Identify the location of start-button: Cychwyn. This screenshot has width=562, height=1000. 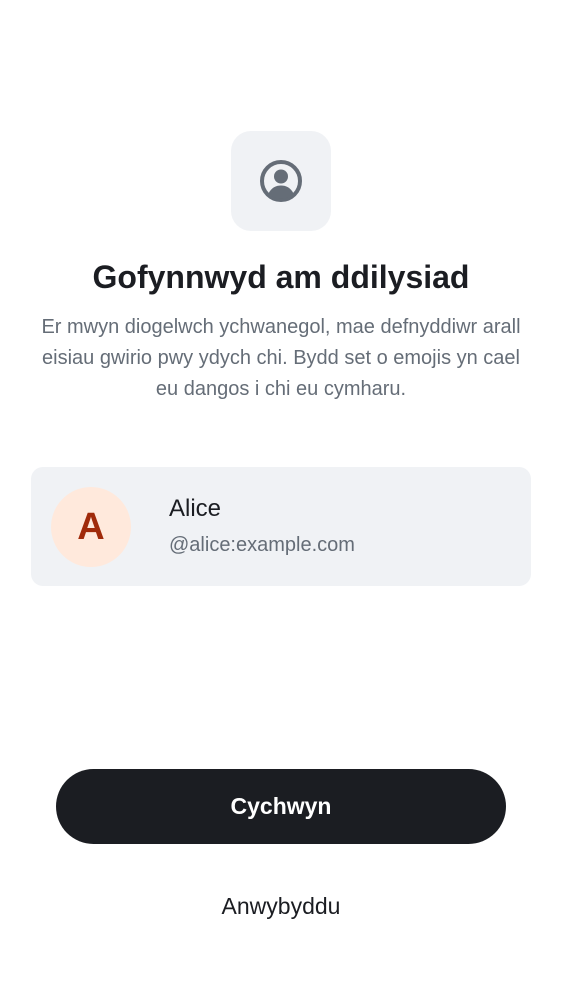
(281, 806).